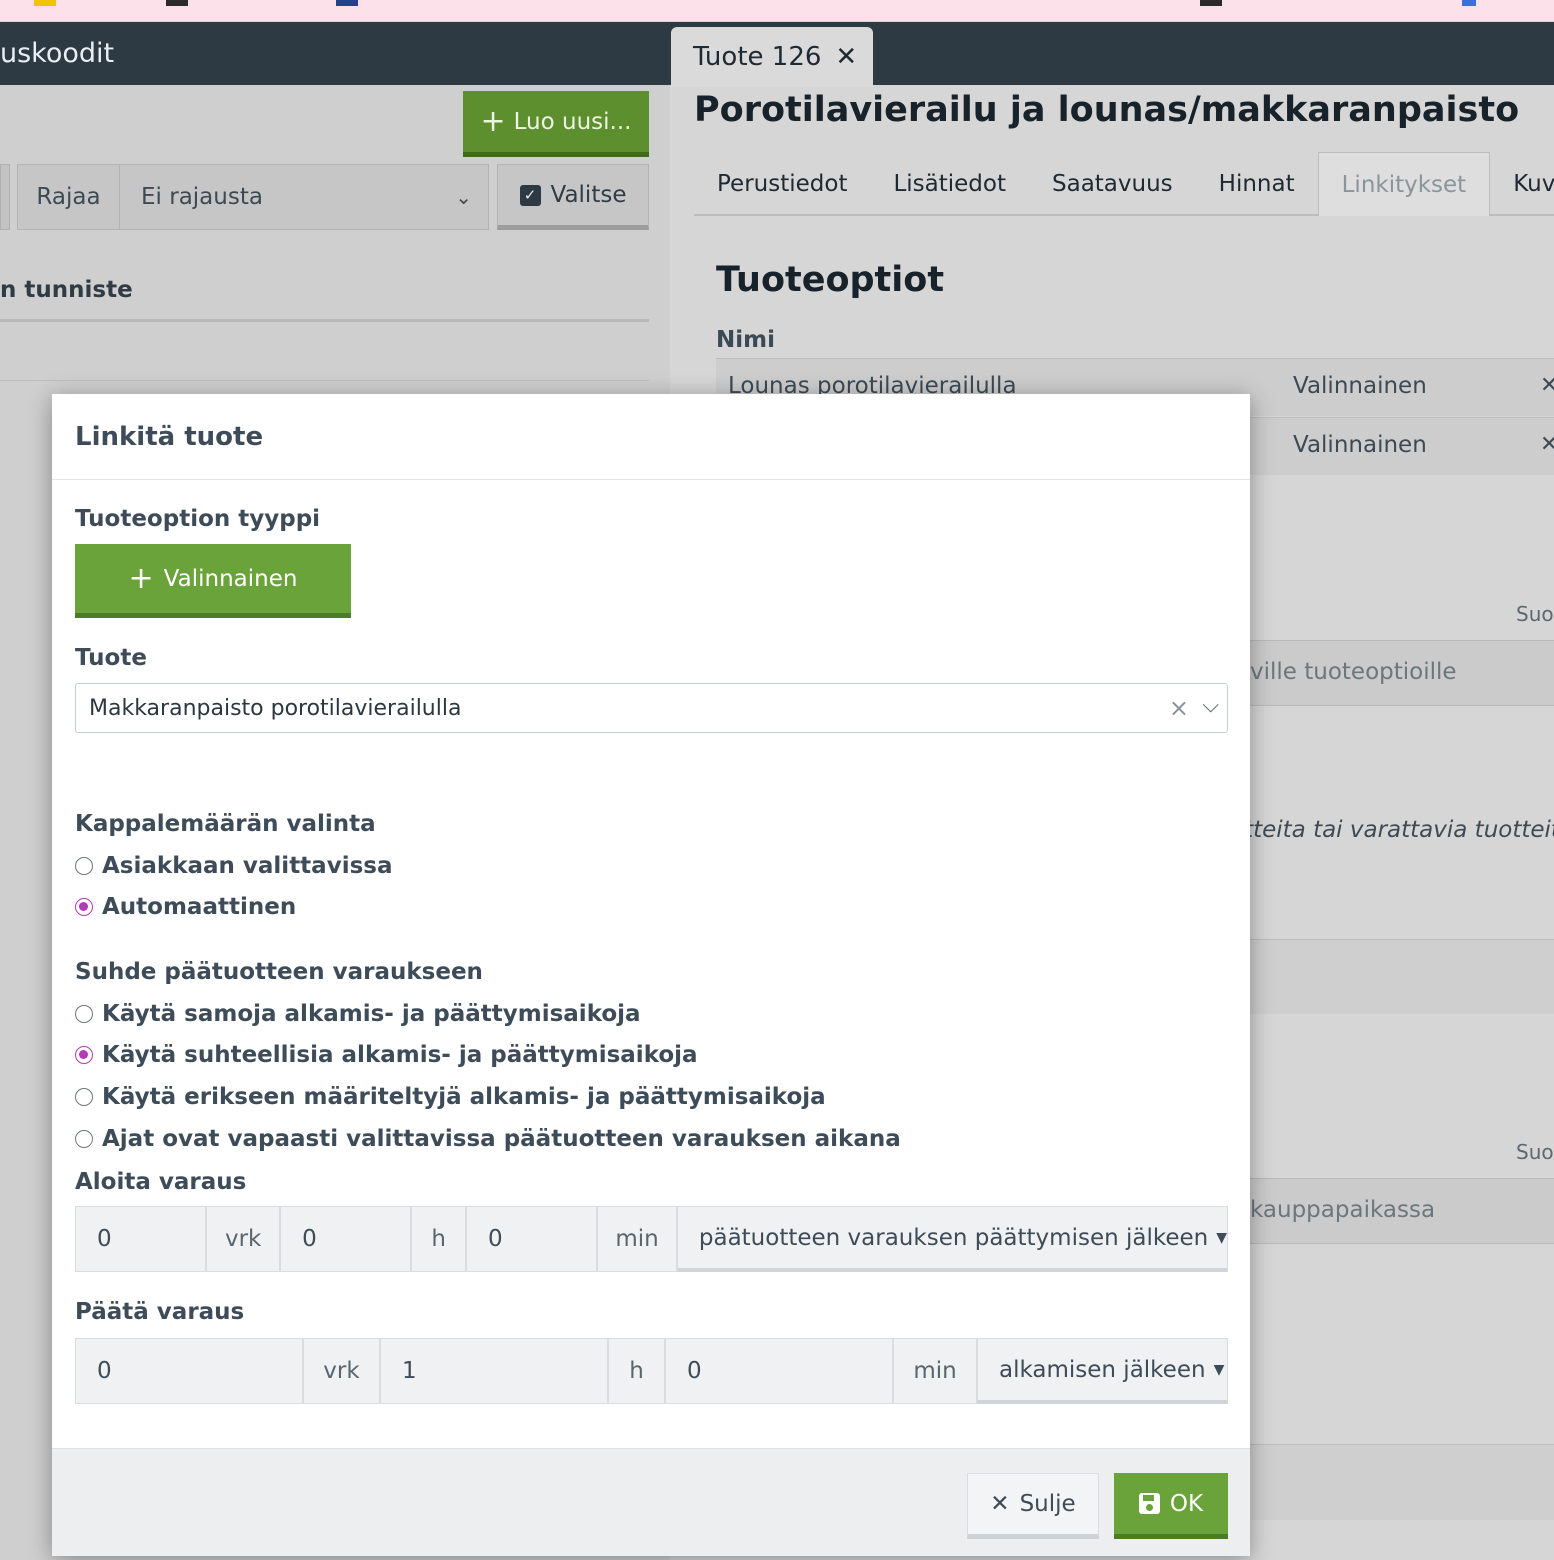  Describe the element at coordinates (346, 1239) in the screenshot. I see `start-hours-input: 0` at that location.